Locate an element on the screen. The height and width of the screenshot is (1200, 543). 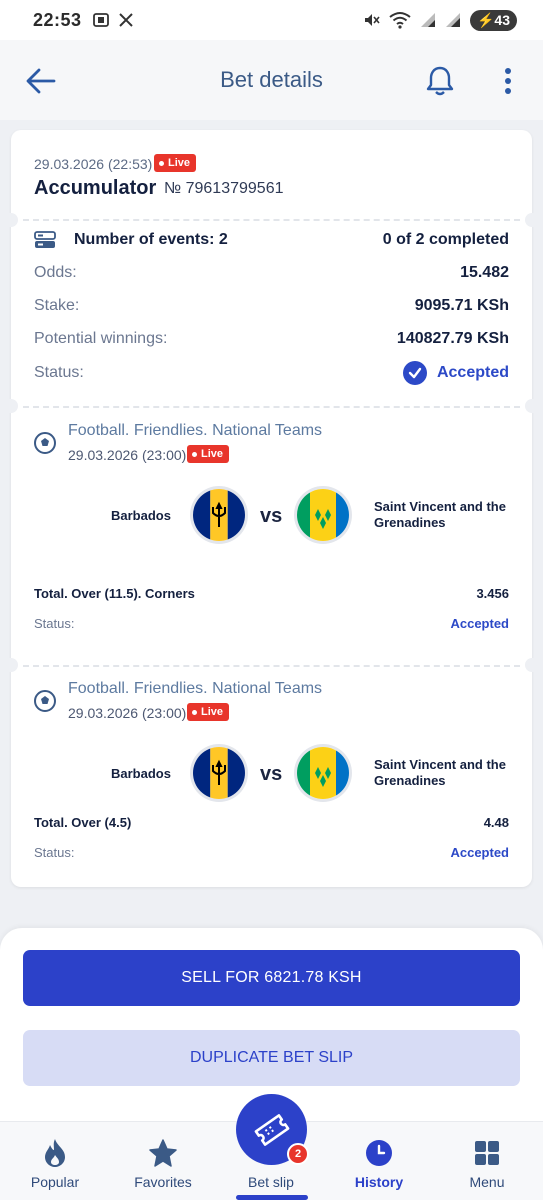
status-time: 22:53 is located at coordinates (57, 19).